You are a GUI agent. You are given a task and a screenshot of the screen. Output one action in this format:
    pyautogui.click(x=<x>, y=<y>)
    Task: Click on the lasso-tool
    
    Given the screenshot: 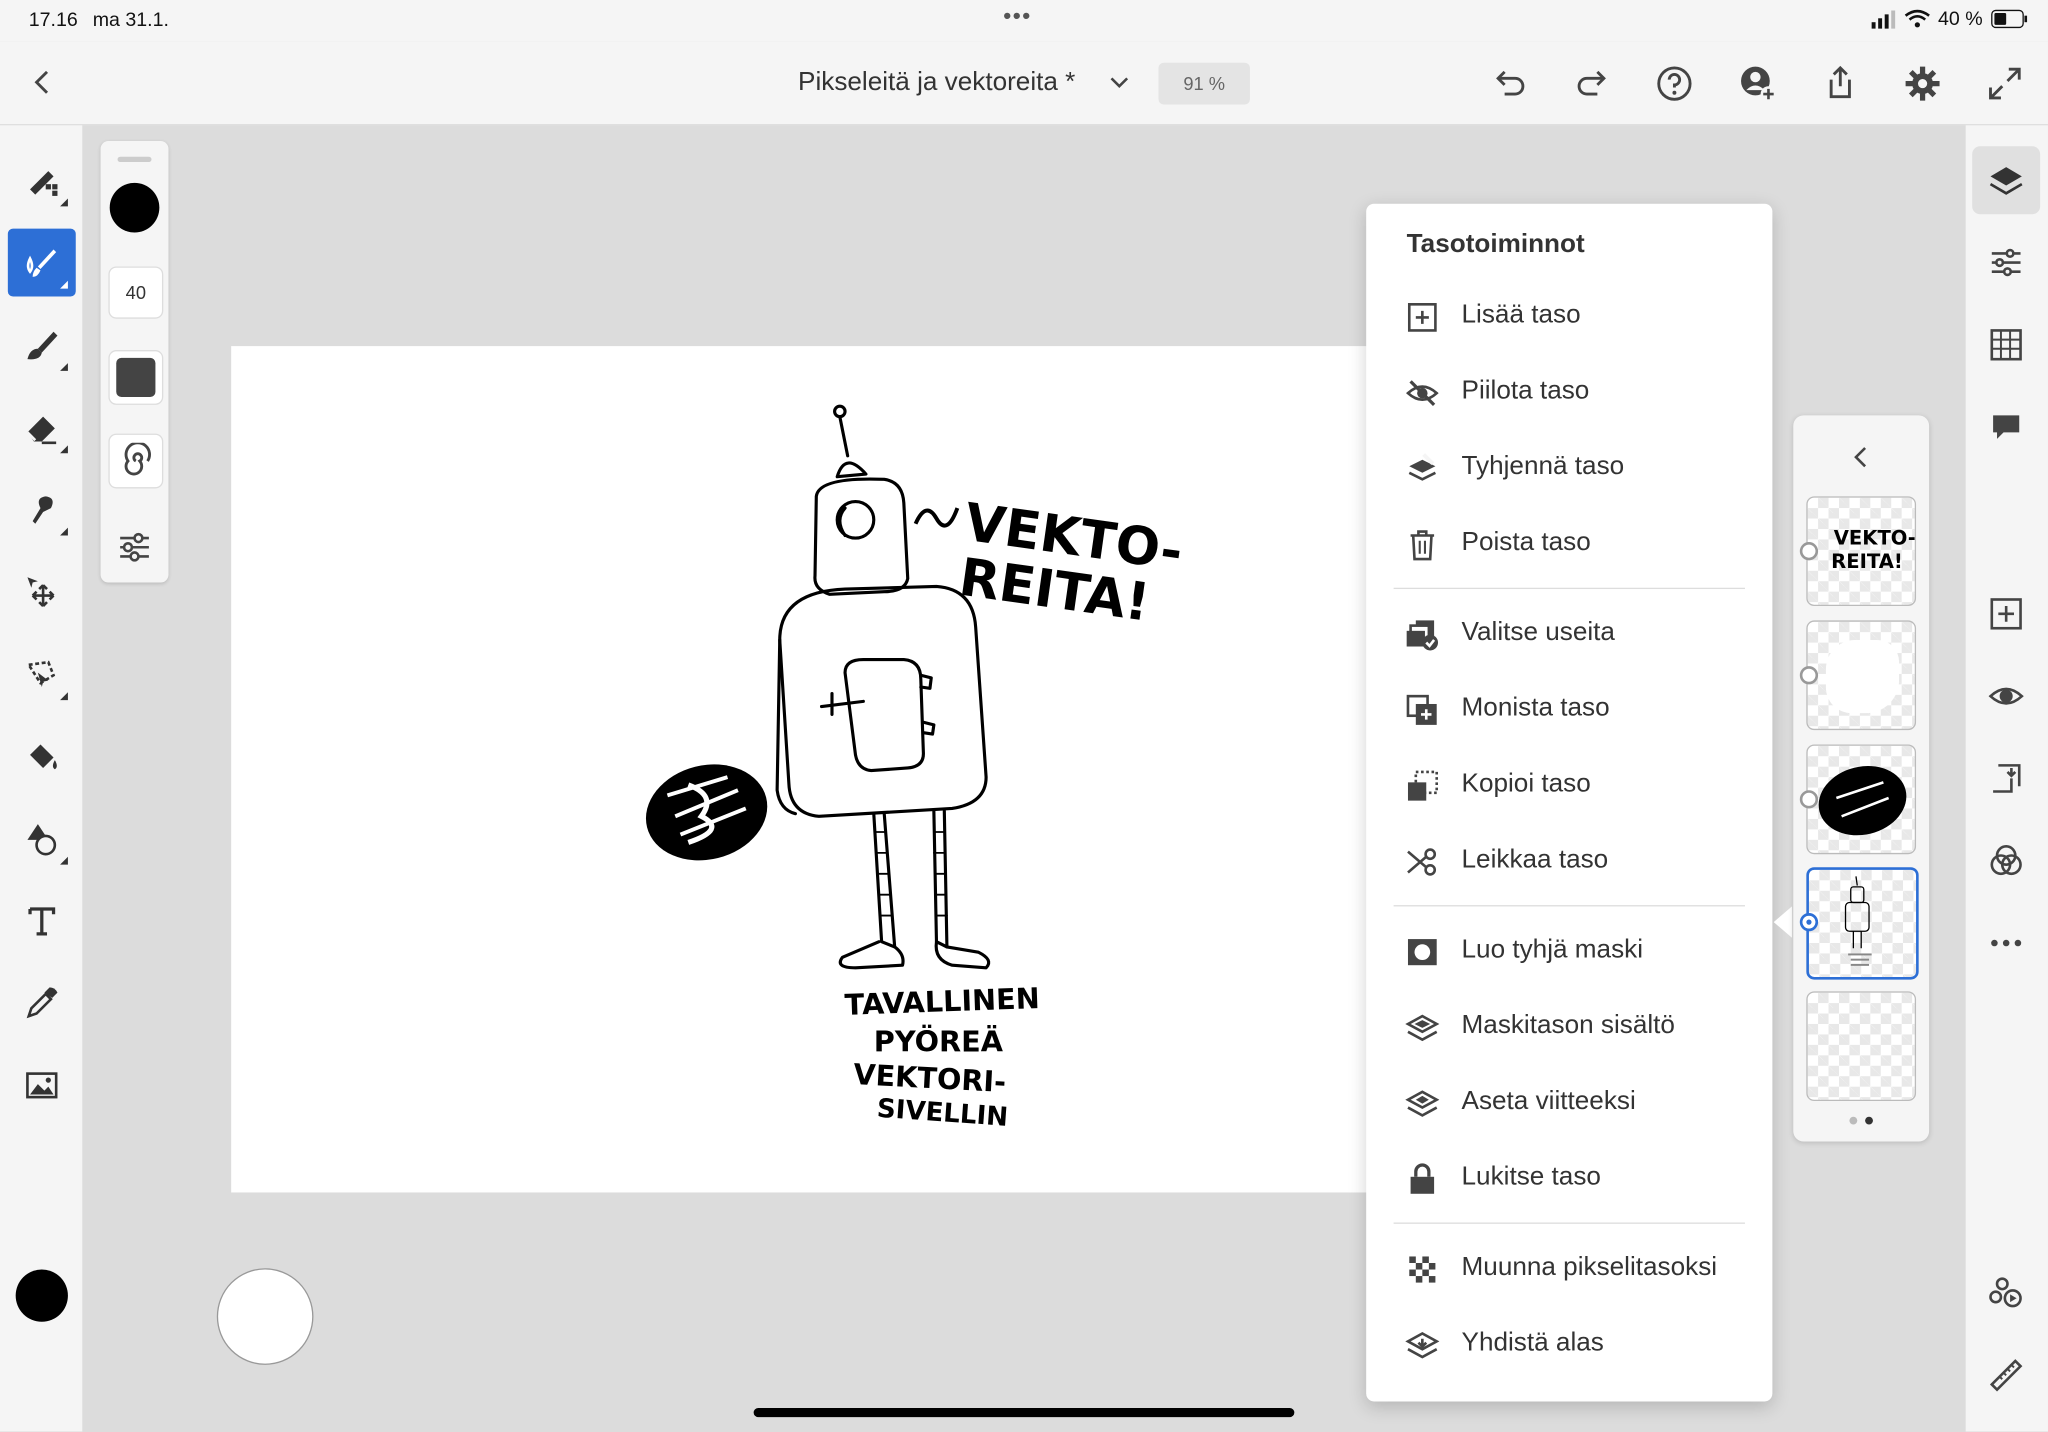 What is the action you would take?
    pyautogui.click(x=42, y=674)
    